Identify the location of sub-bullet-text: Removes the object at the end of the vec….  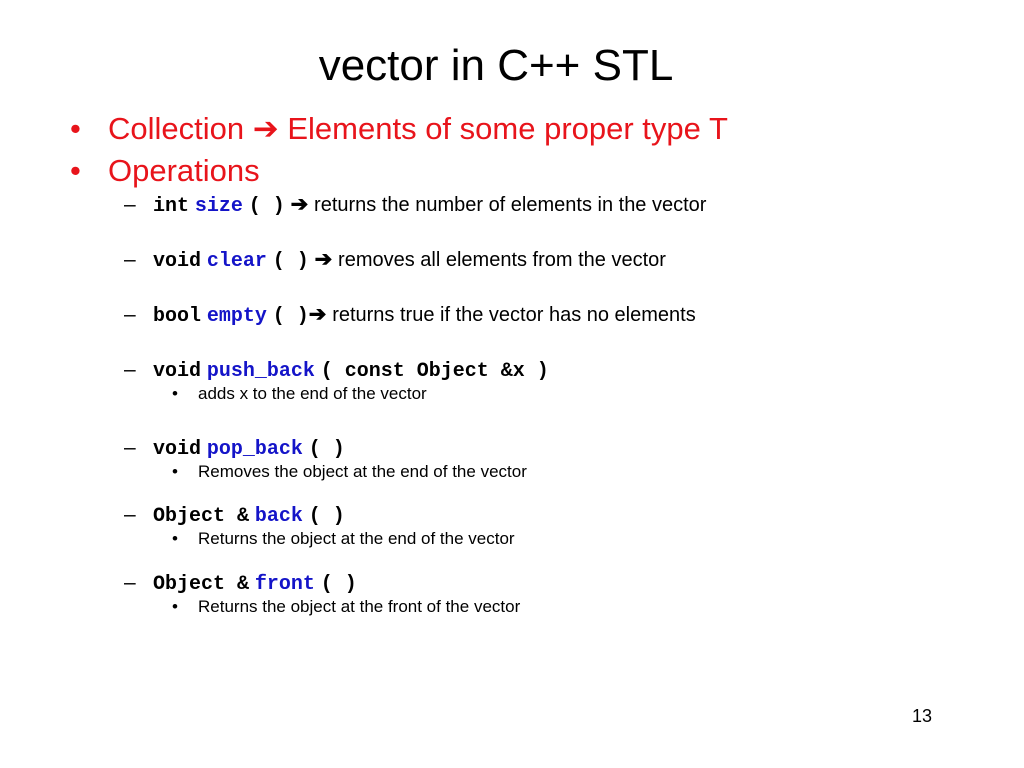
(362, 471).